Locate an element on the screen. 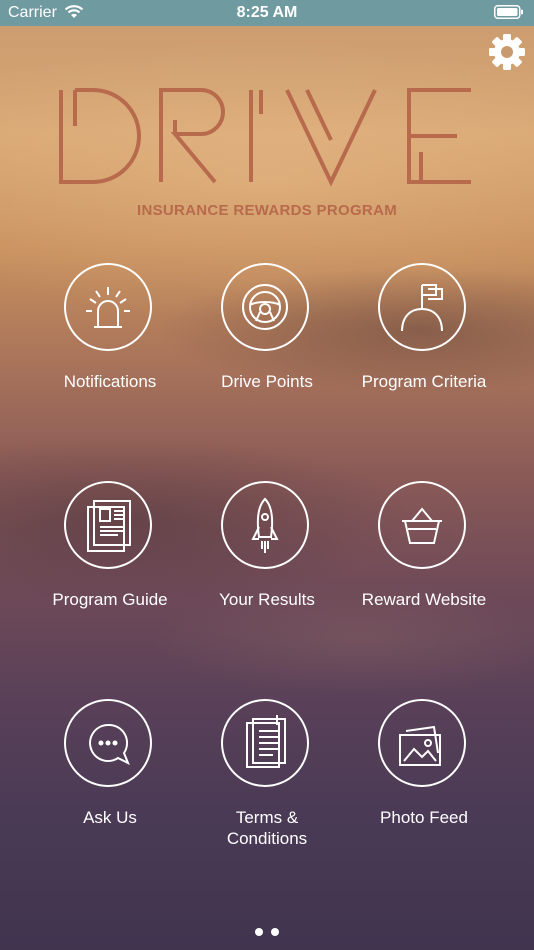 The image size is (534, 950). flag-hill-icon is located at coordinates (422, 308).